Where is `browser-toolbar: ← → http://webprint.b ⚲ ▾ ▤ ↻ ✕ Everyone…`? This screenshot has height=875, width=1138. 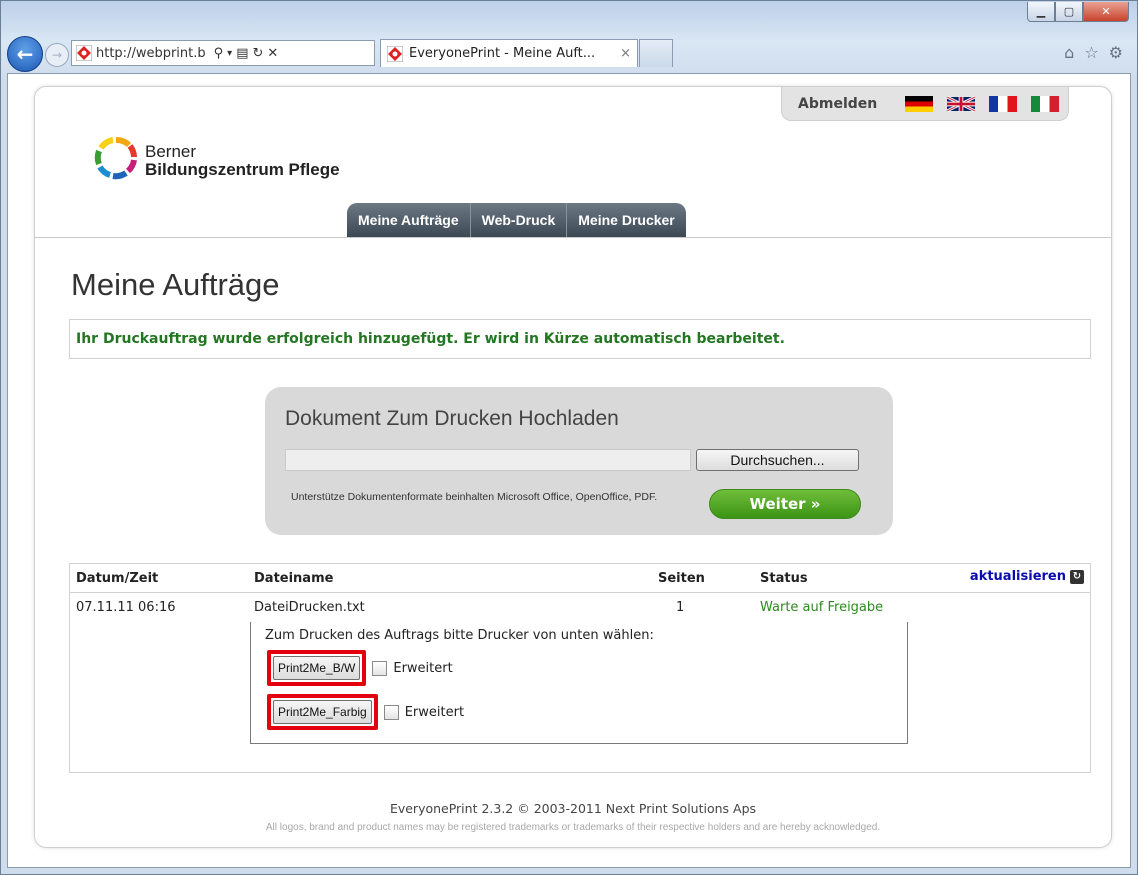 browser-toolbar: ← → http://webprint.b ⚲ ▾ ▤ ↻ ✕ Everyone… is located at coordinates (569, 53).